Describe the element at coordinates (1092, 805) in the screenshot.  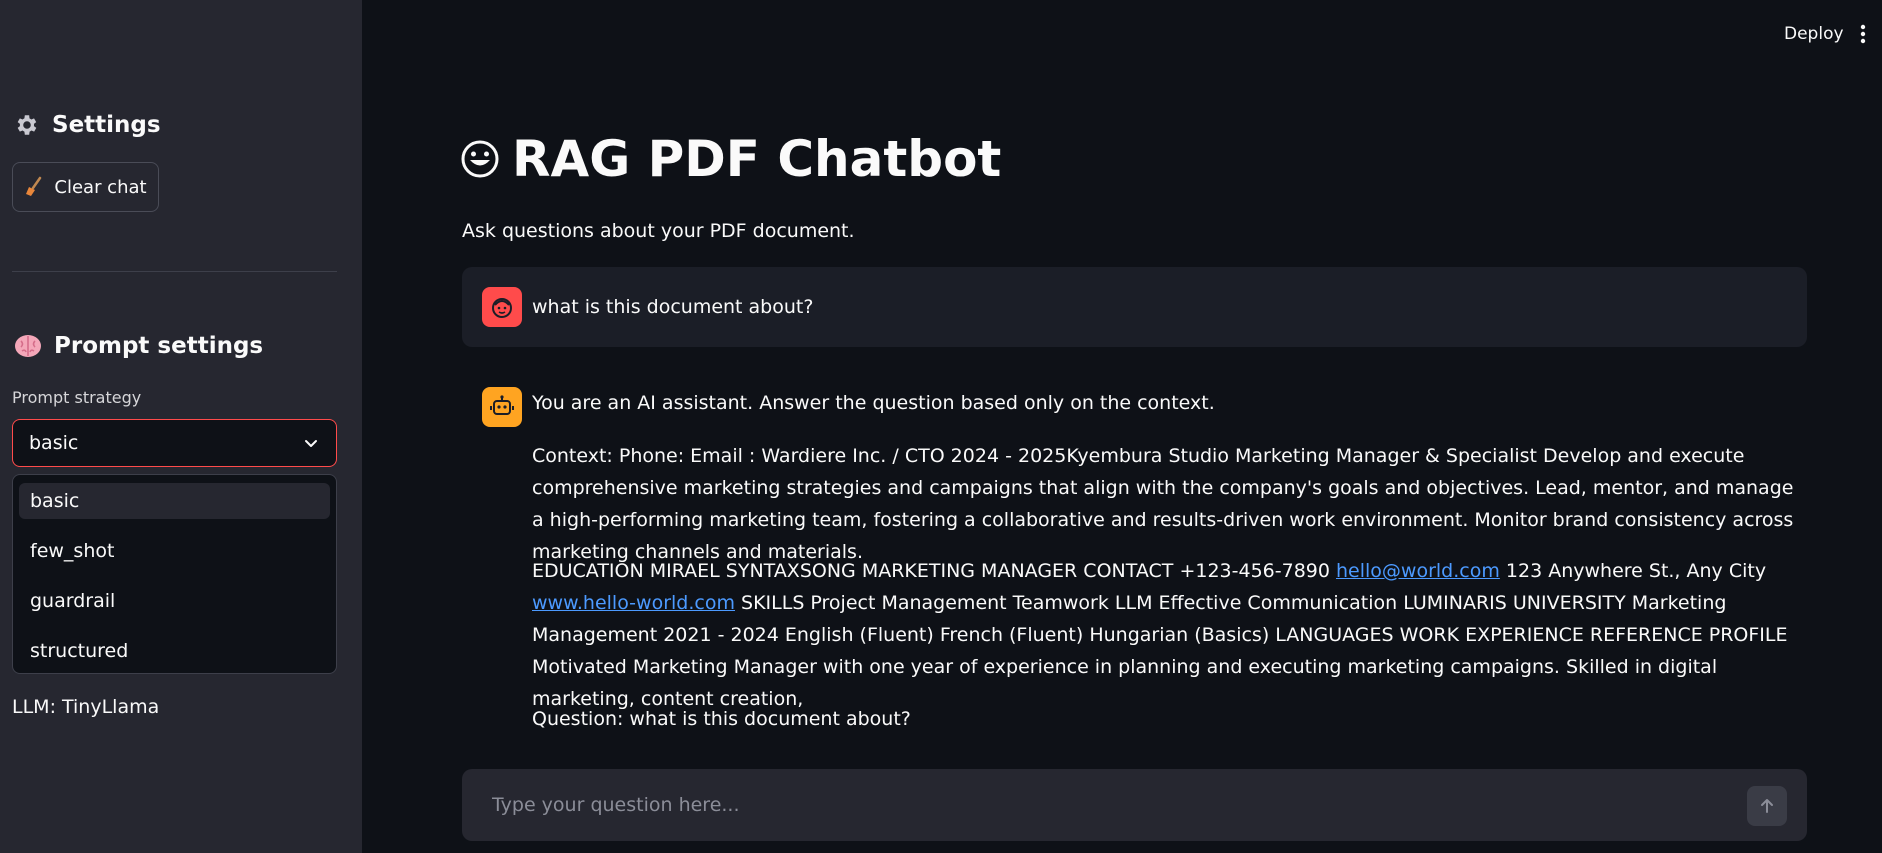
I see `chat-input` at that location.